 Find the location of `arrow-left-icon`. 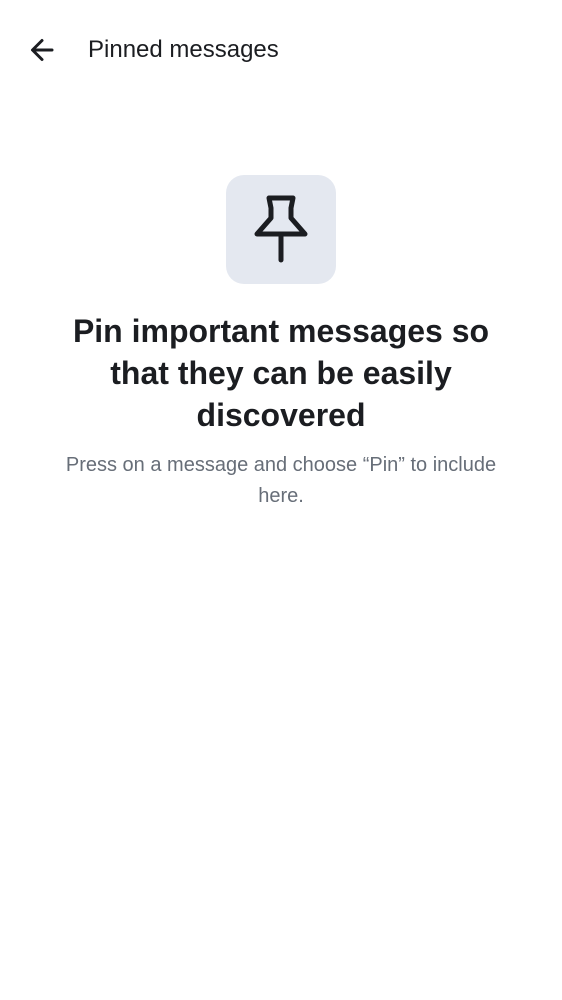

arrow-left-icon is located at coordinates (42, 50).